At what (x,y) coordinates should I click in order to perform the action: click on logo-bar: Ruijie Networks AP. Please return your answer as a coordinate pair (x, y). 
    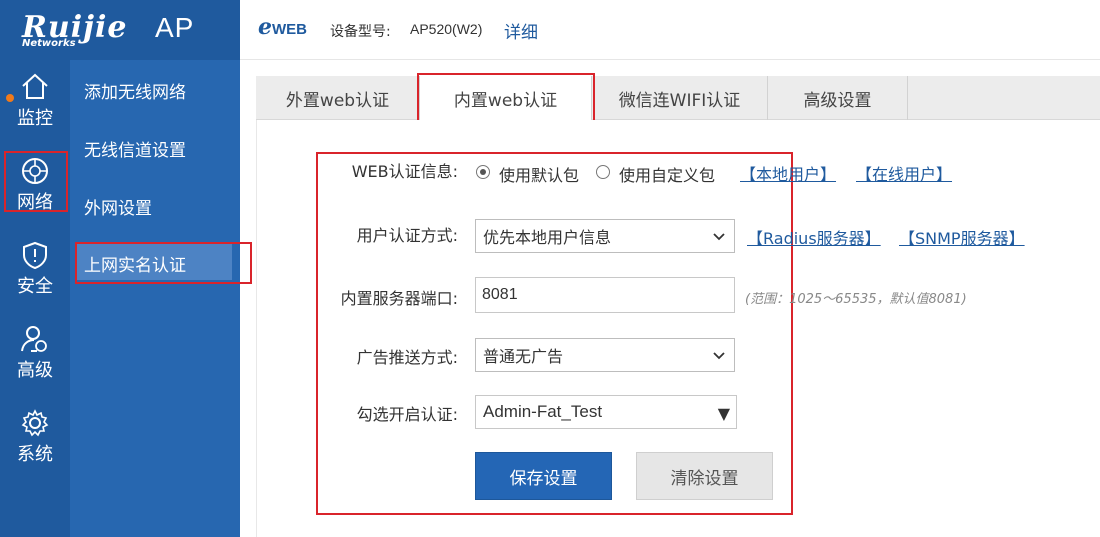
    Looking at the image, I should click on (120, 30).